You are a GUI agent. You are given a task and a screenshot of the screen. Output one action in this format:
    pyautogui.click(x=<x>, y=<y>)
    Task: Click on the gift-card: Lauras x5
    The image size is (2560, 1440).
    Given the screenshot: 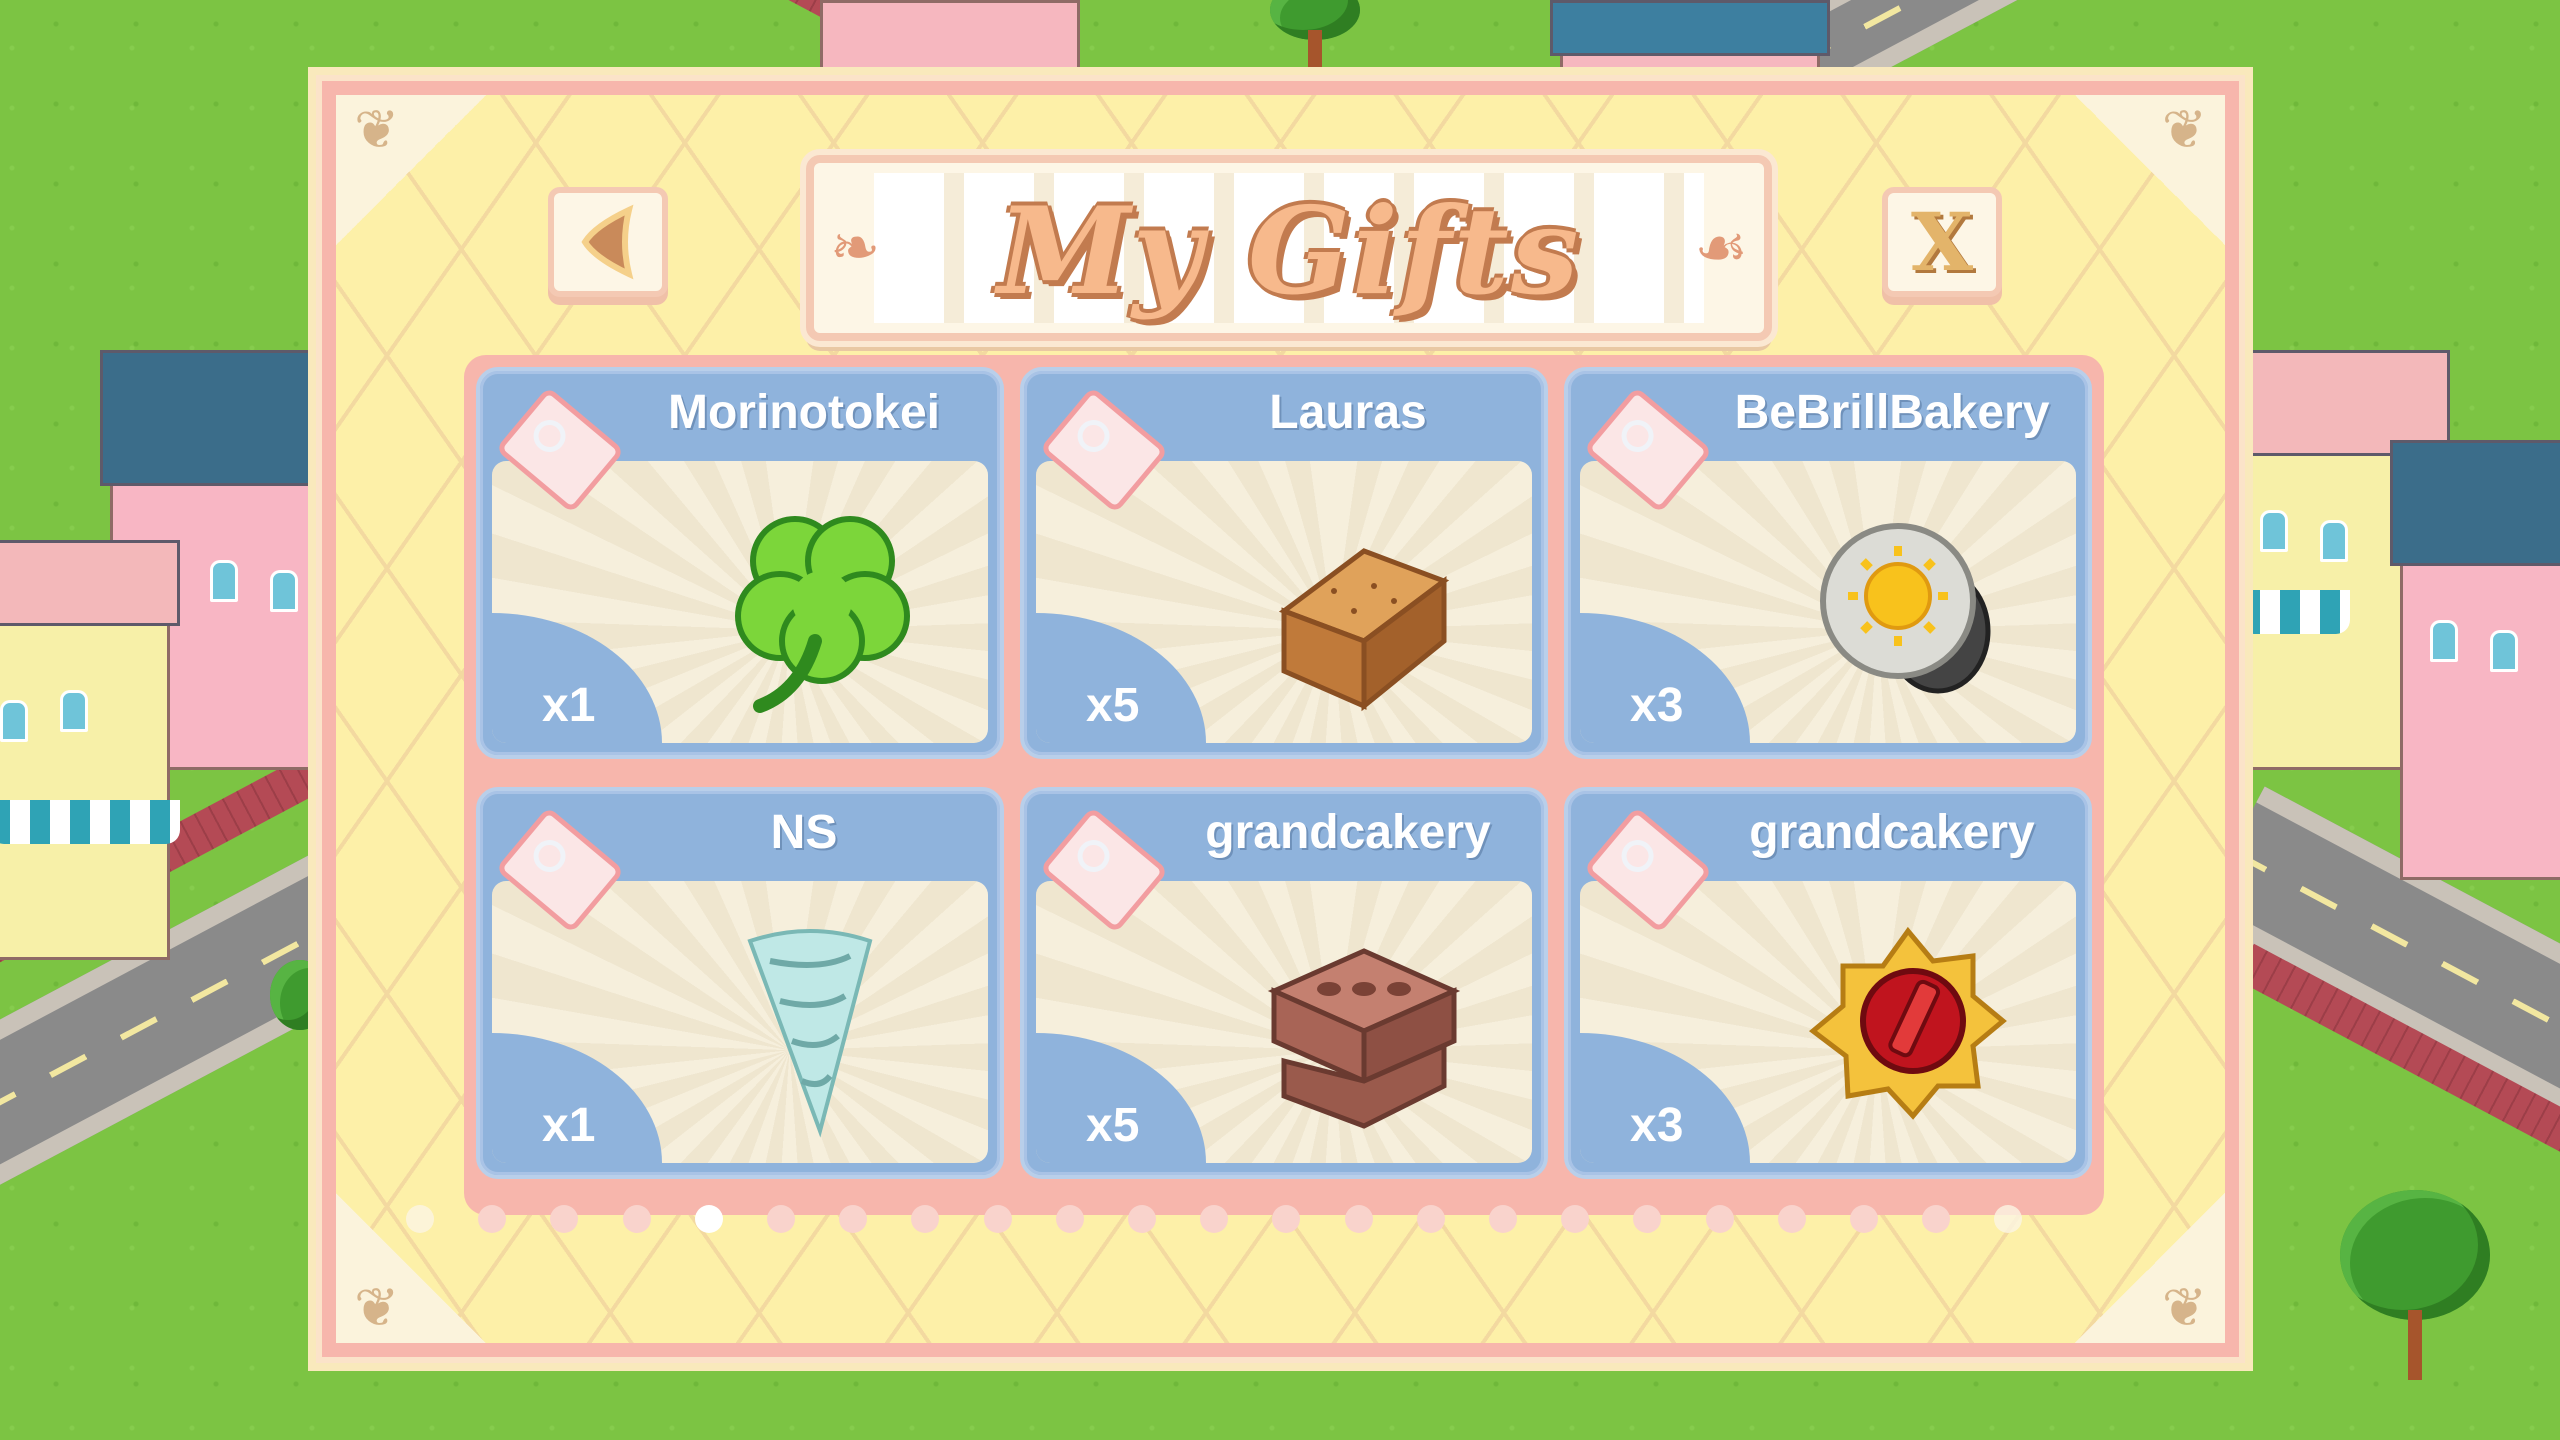 What is the action you would take?
    pyautogui.click(x=1284, y=563)
    